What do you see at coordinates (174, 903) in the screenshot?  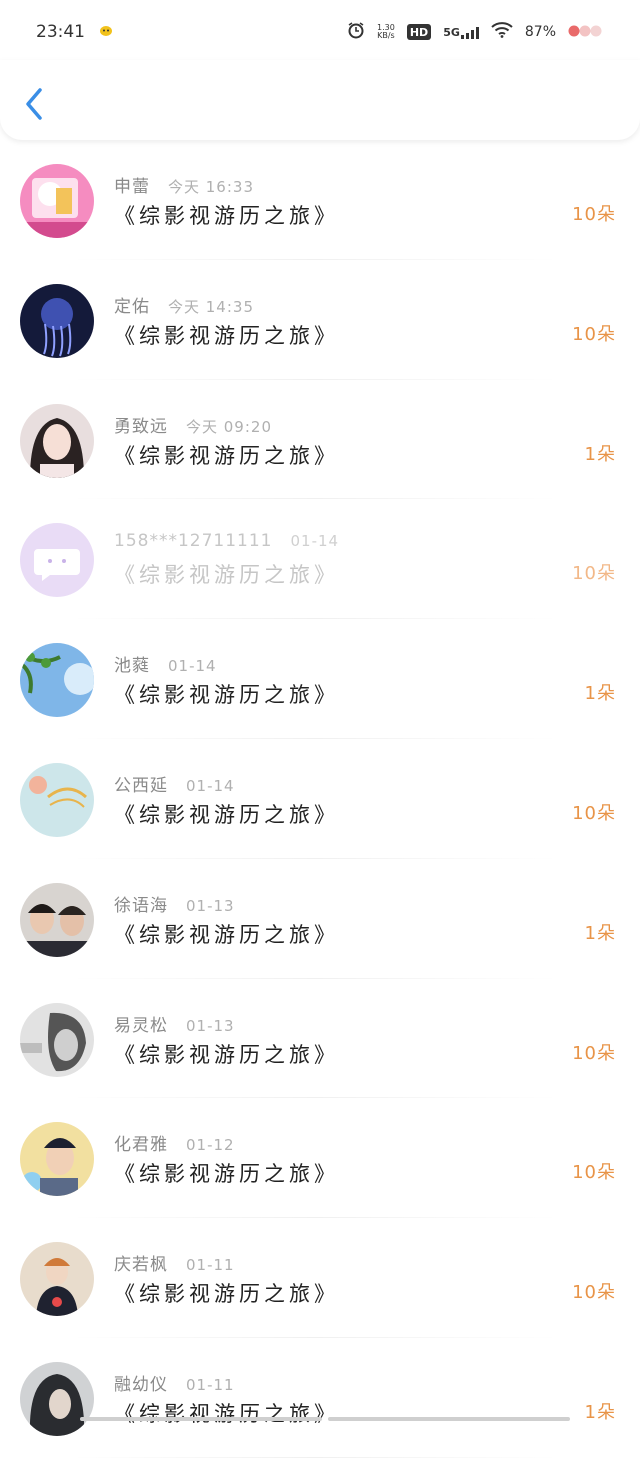 I see `list-item-meta: 徐语海 01-13` at bounding box center [174, 903].